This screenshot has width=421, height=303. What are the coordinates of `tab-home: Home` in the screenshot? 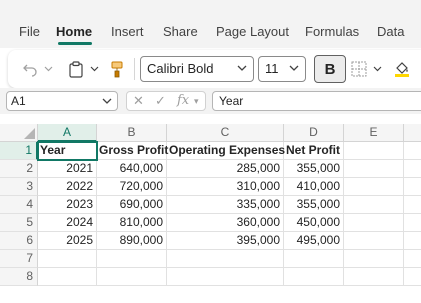 It's located at (74, 31).